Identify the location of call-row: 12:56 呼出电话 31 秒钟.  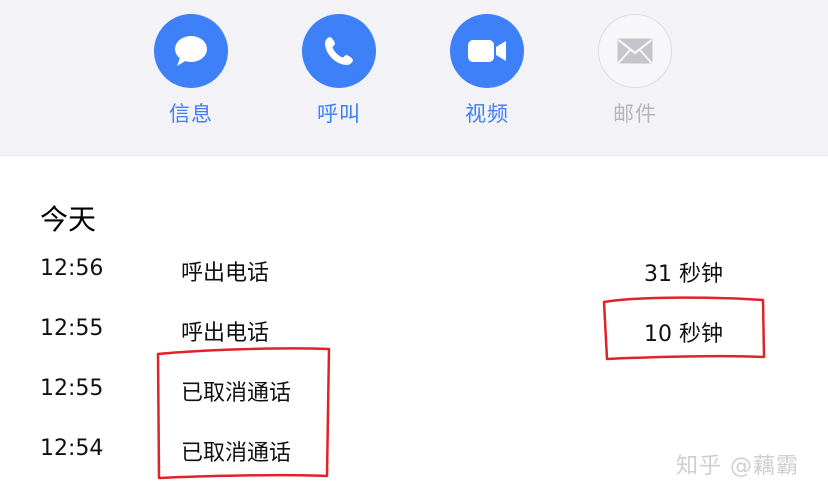
(414, 270).